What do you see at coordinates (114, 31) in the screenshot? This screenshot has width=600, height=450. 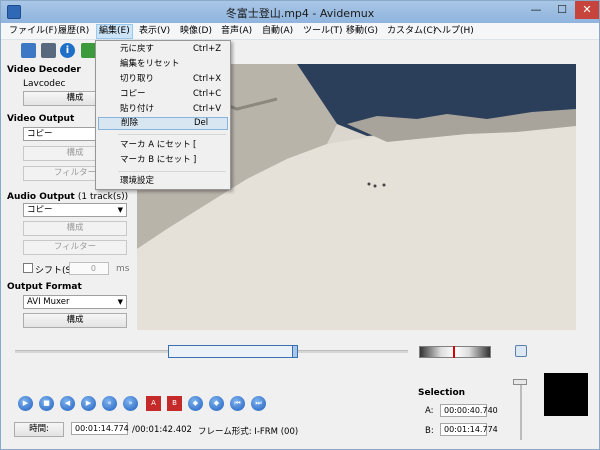 I see `menu-edit: 編集(E)` at bounding box center [114, 31].